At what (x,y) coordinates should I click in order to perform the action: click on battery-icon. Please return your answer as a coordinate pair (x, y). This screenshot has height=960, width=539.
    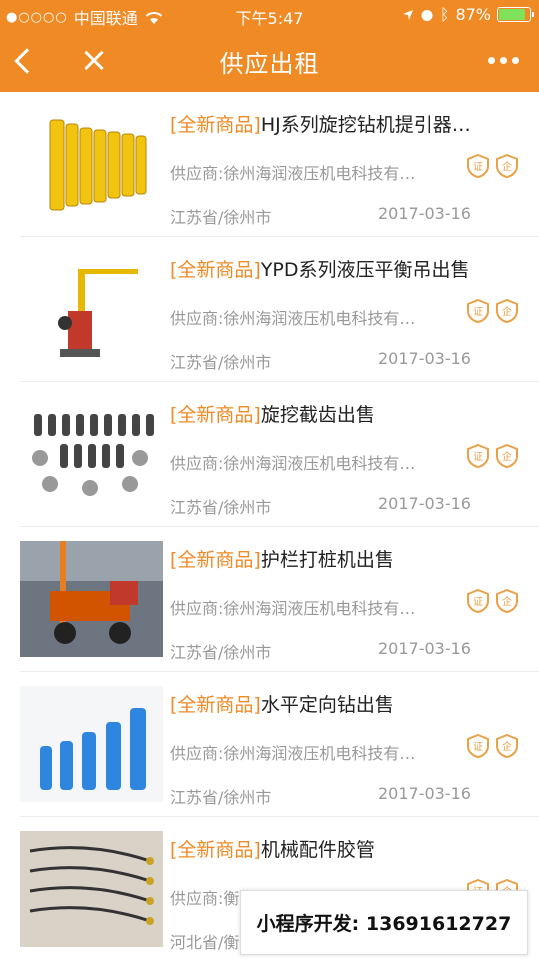
    Looking at the image, I should click on (515, 14).